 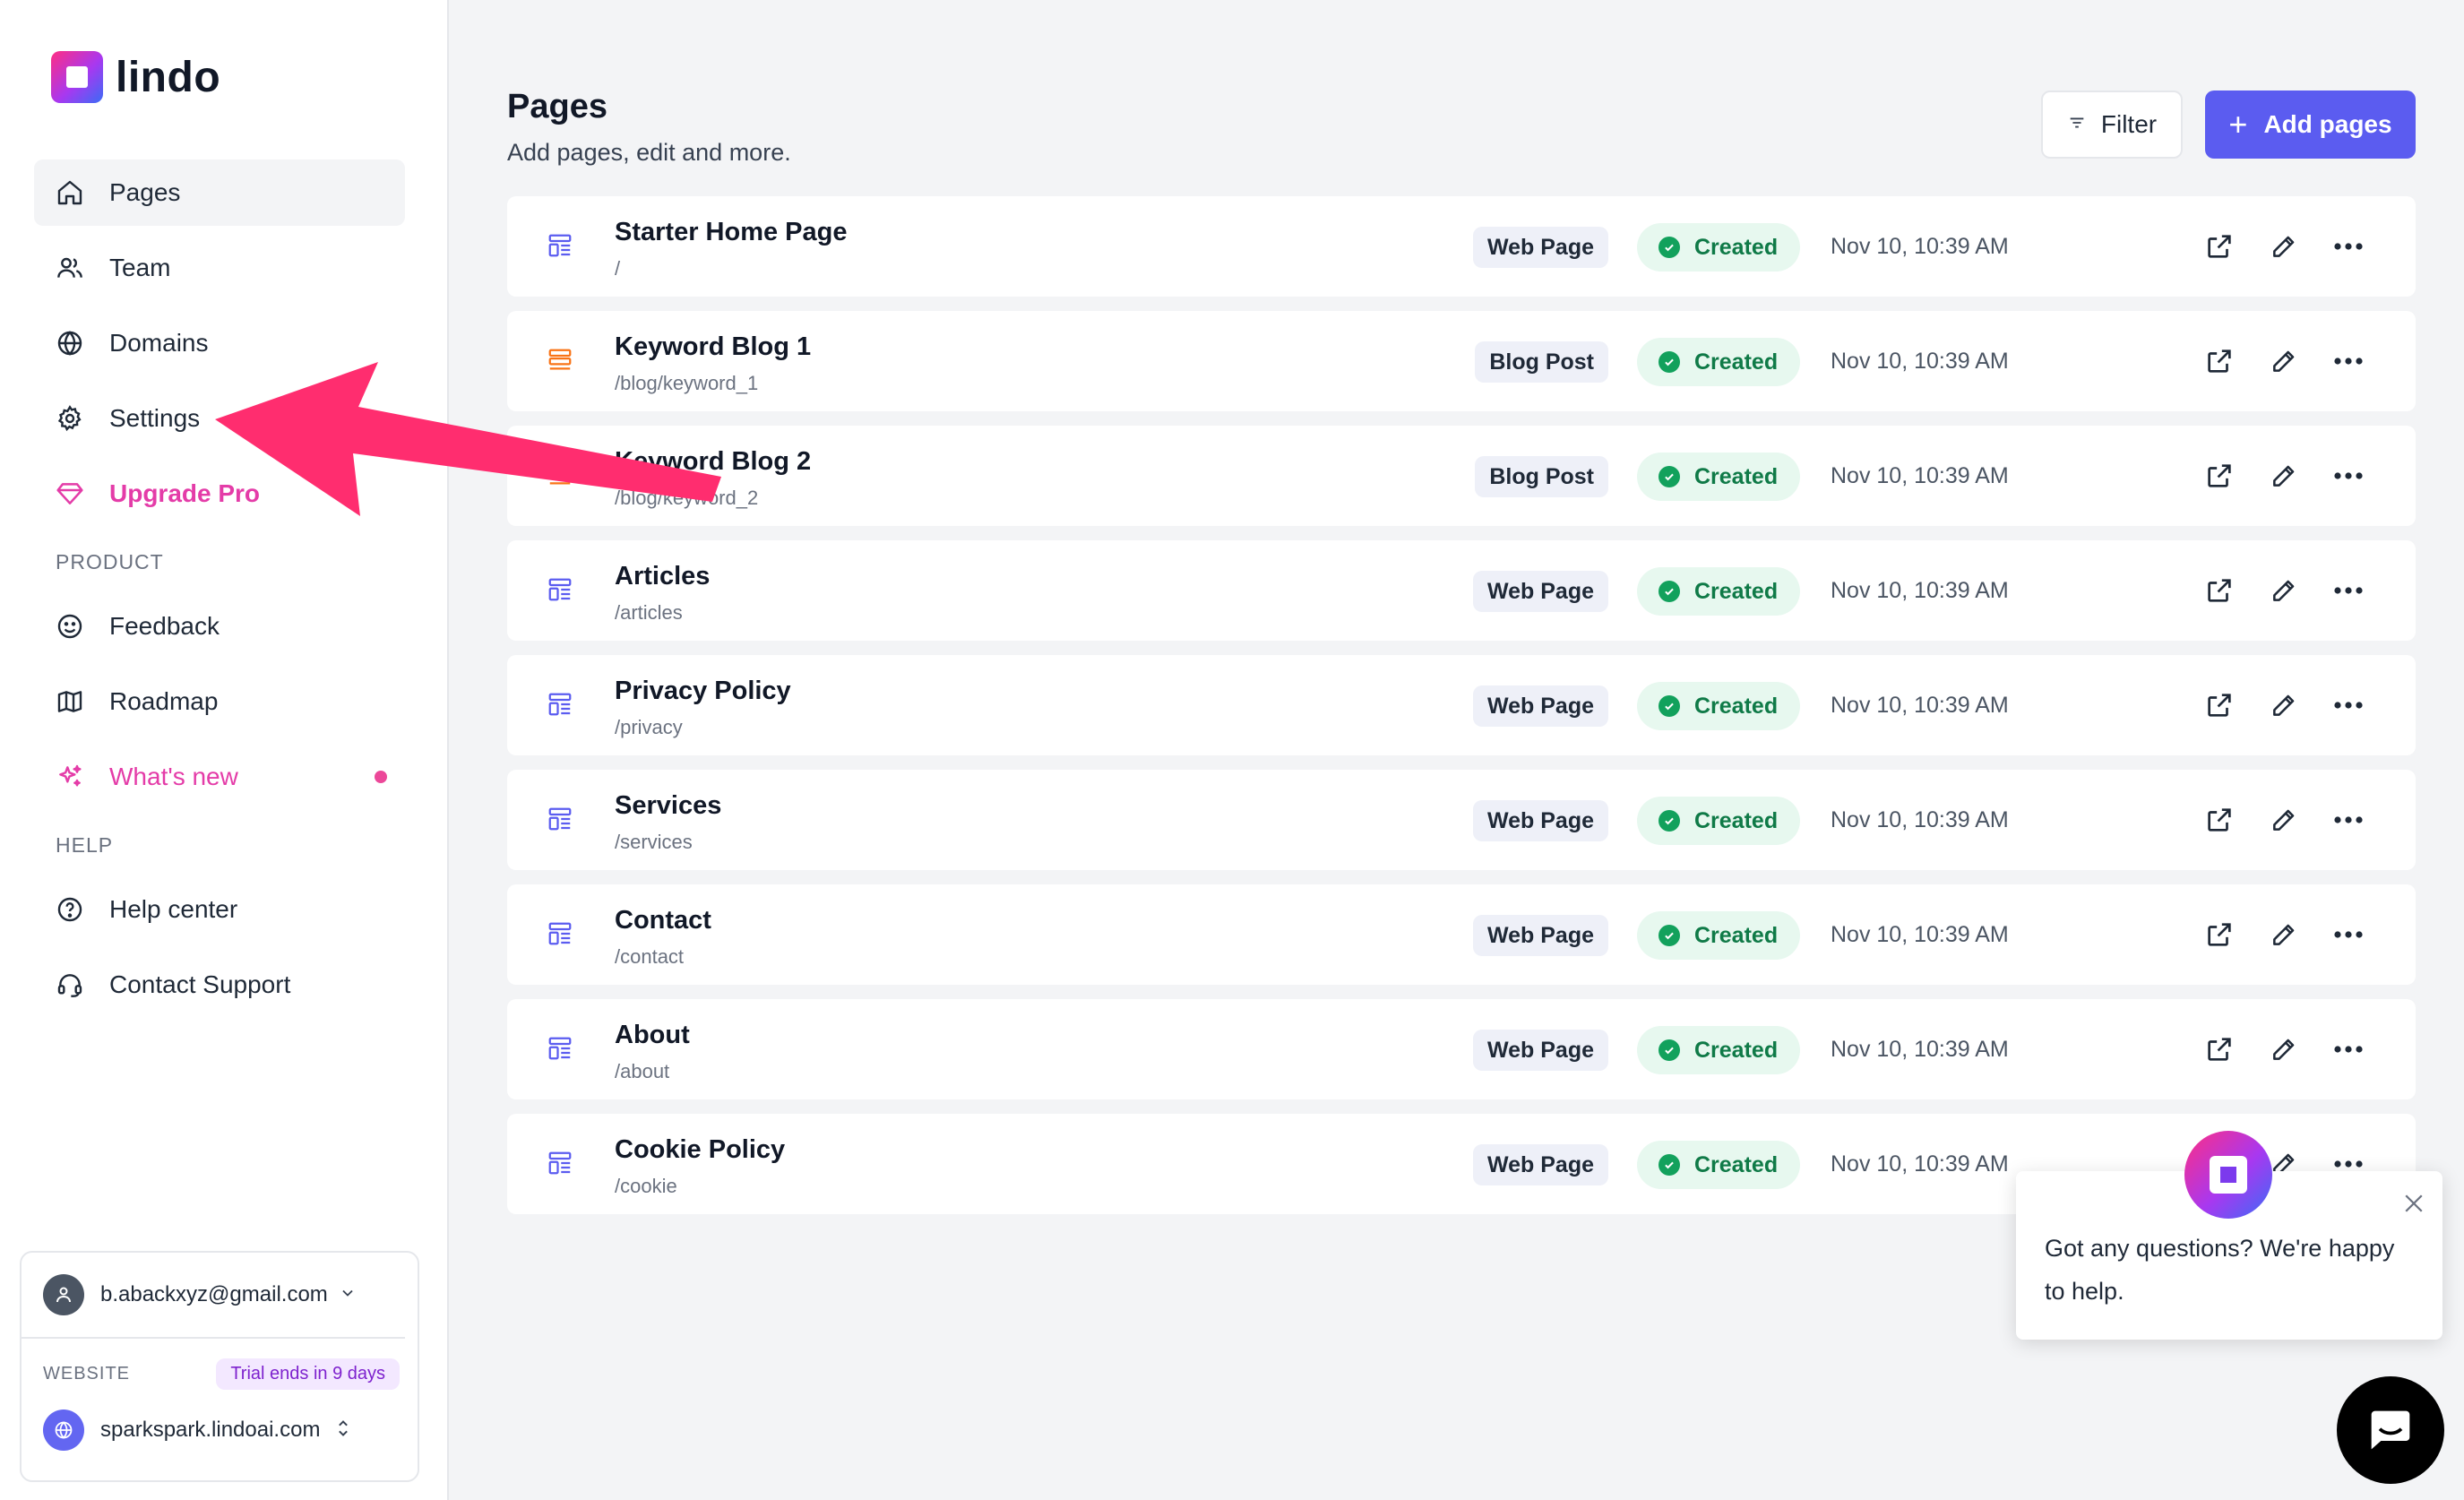 I want to click on page-name: About, so click(x=652, y=1036).